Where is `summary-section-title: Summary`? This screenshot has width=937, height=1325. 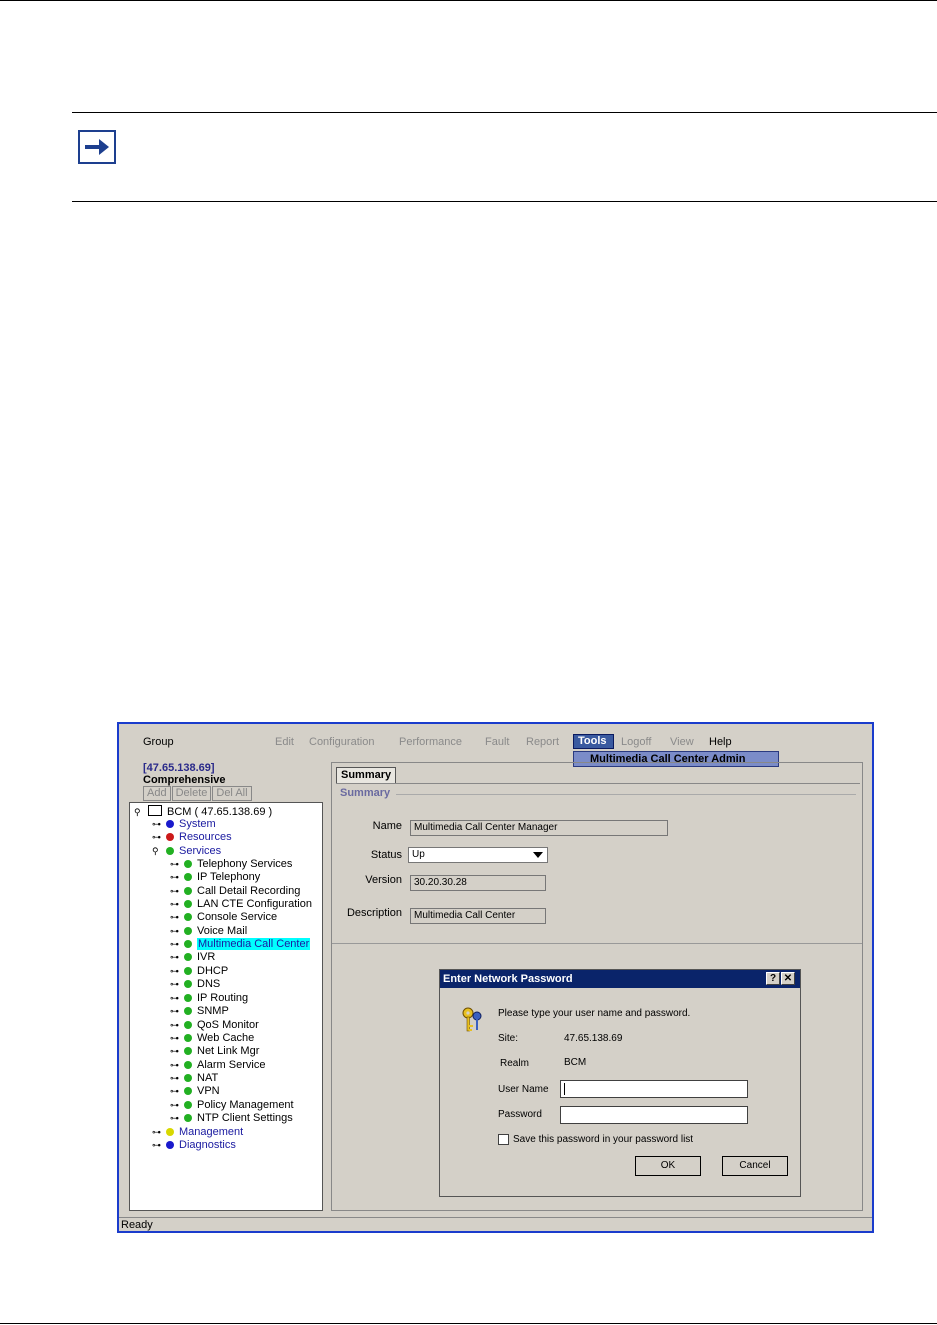
summary-section-title: Summary is located at coordinates (366, 793).